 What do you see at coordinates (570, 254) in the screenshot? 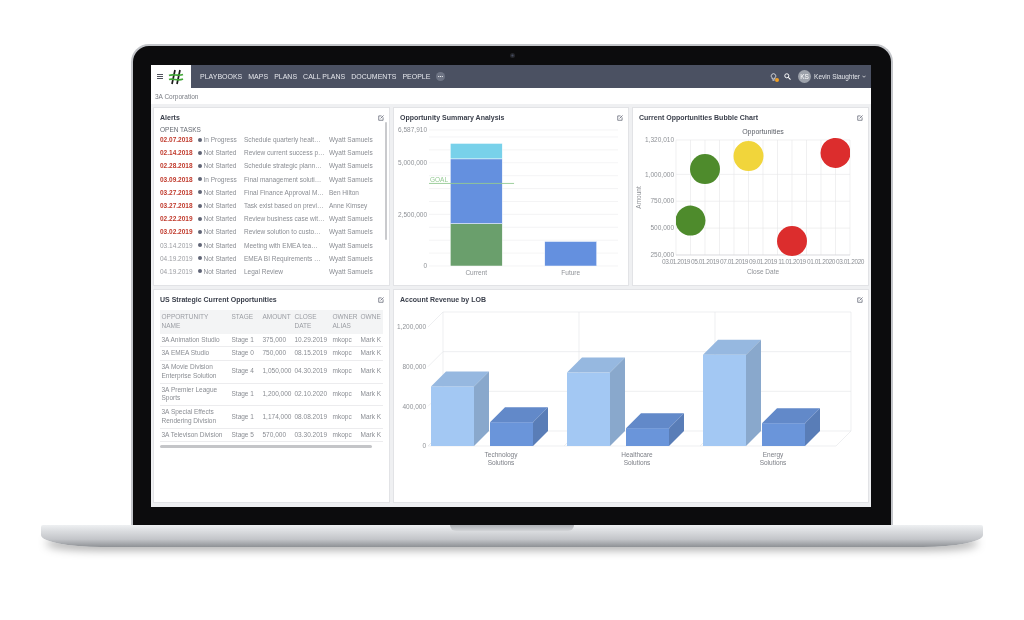
I see `bar-segment` at bounding box center [570, 254].